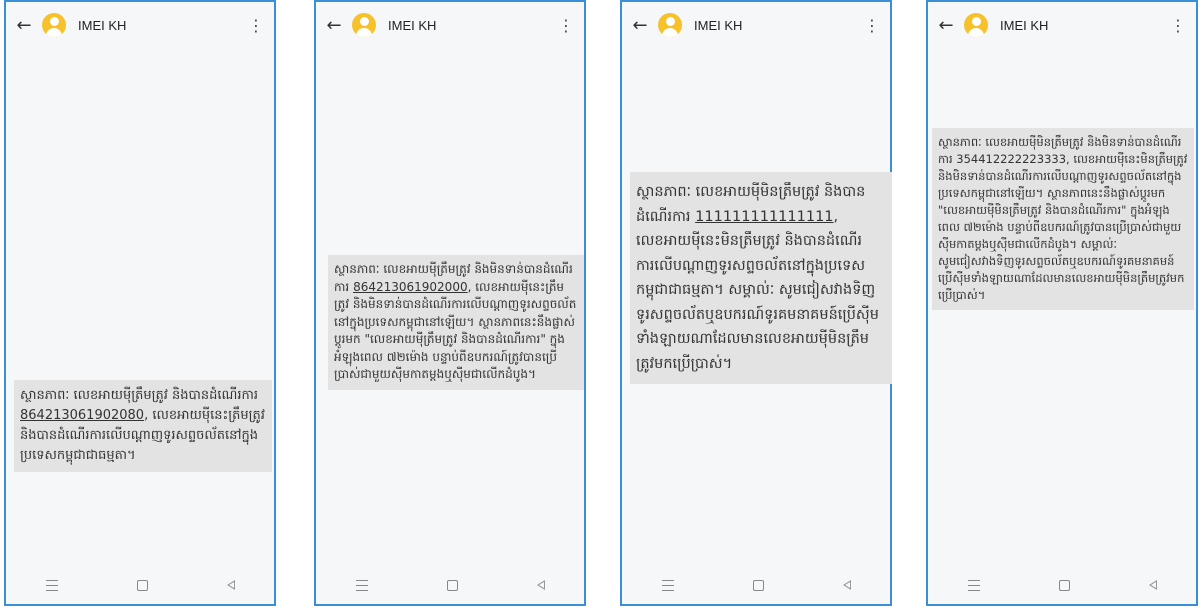 This screenshot has height=608, width=1202. What do you see at coordinates (764, 217) in the screenshot?
I see `imei-number-link: 111111111111111` at bounding box center [764, 217].